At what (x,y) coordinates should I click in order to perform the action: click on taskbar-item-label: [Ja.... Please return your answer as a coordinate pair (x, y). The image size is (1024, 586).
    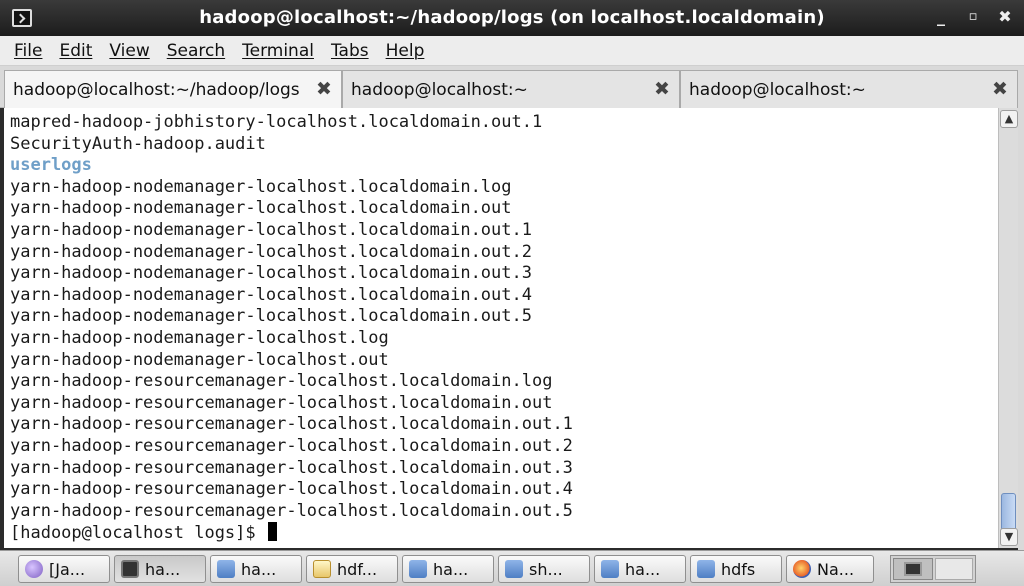
    Looking at the image, I should click on (67, 569).